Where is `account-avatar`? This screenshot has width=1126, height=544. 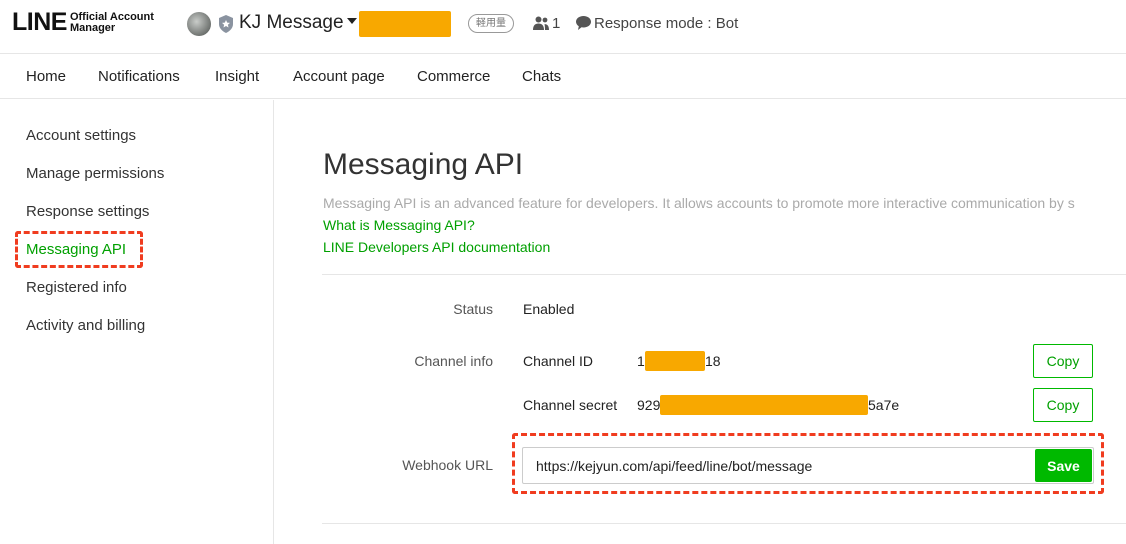 account-avatar is located at coordinates (199, 24).